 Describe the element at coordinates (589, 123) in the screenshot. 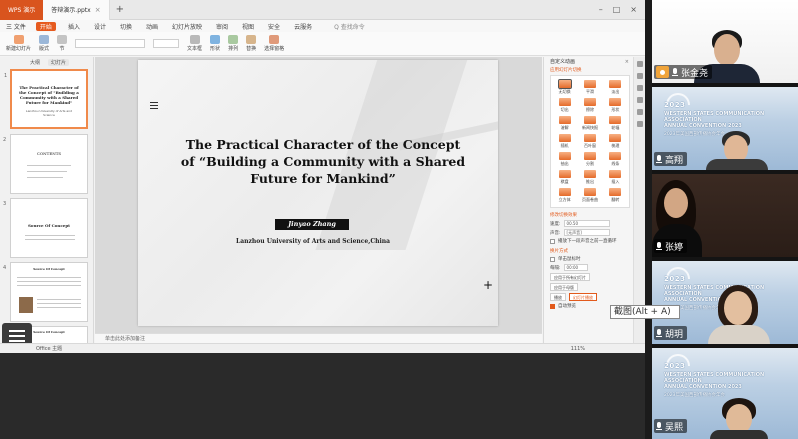

I see `transition-effect-option: 新闻快报` at that location.